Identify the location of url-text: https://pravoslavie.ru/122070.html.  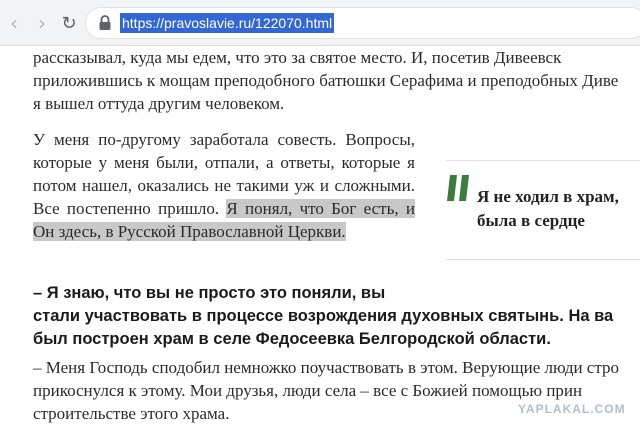
(227, 23).